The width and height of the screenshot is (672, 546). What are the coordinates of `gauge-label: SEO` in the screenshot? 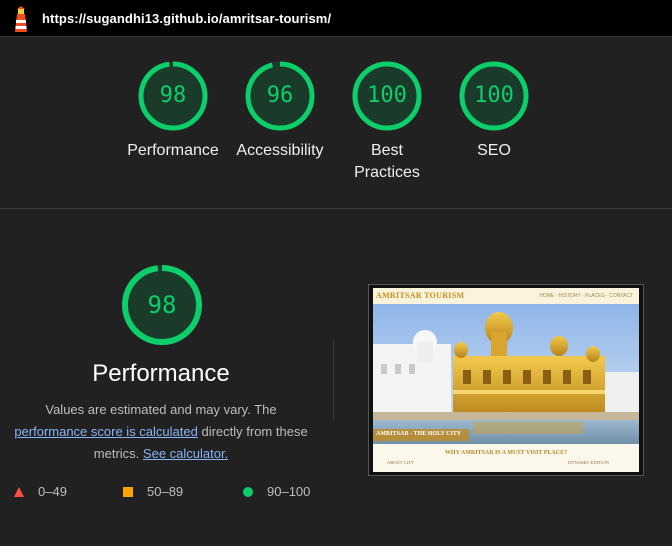 It's located at (494, 150).